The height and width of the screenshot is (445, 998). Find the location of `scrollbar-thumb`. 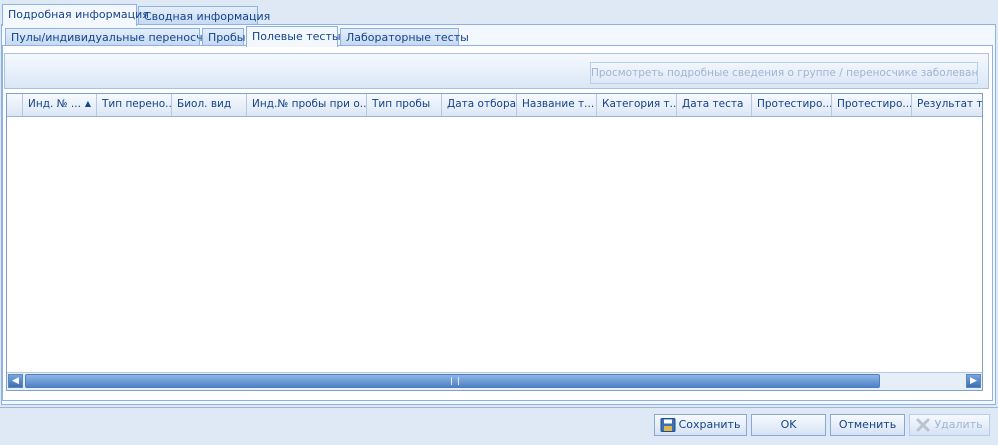

scrollbar-thumb is located at coordinates (452, 381).